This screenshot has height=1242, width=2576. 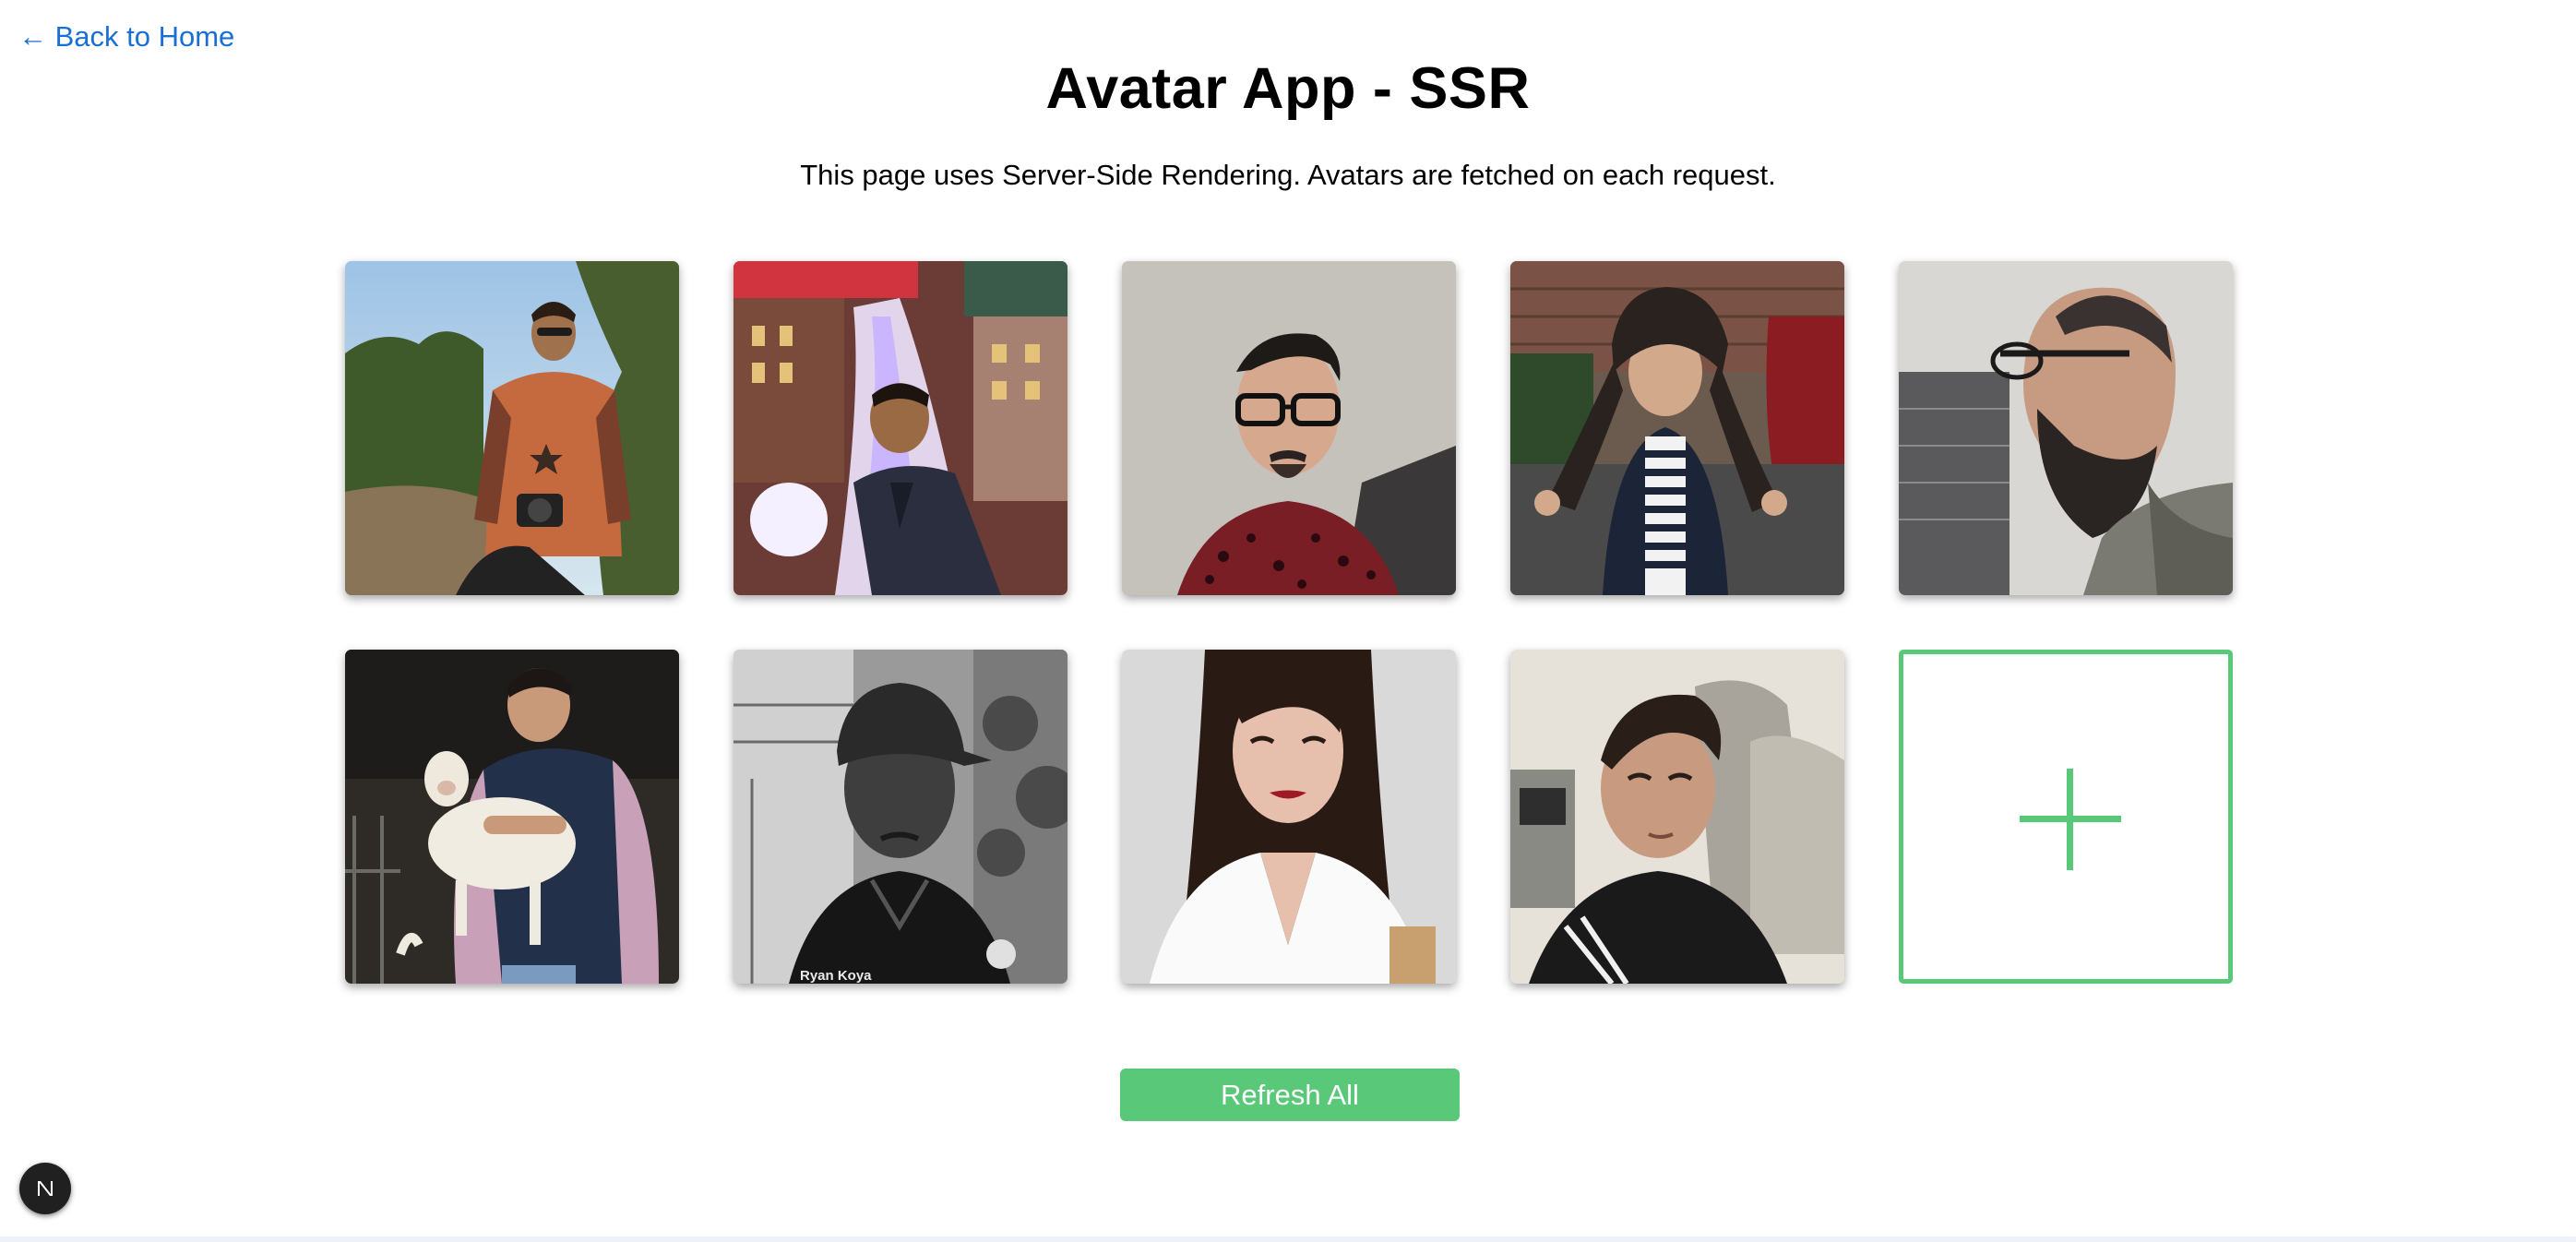 I want to click on add-avatar-button, so click(x=2066, y=817).